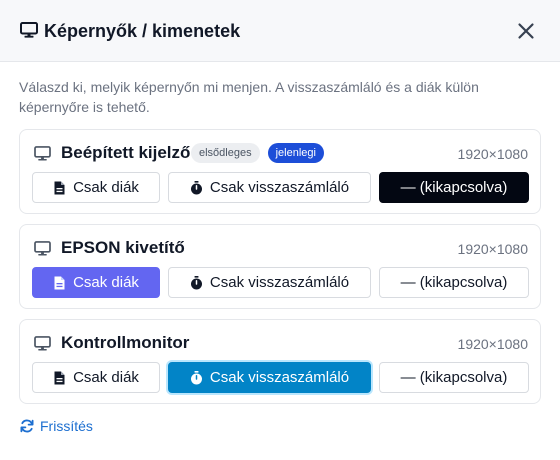 Image resolution: width=560 pixels, height=460 pixels. Describe the element at coordinates (225, 153) in the screenshot. I see `primary-badge: elsődleges` at that location.